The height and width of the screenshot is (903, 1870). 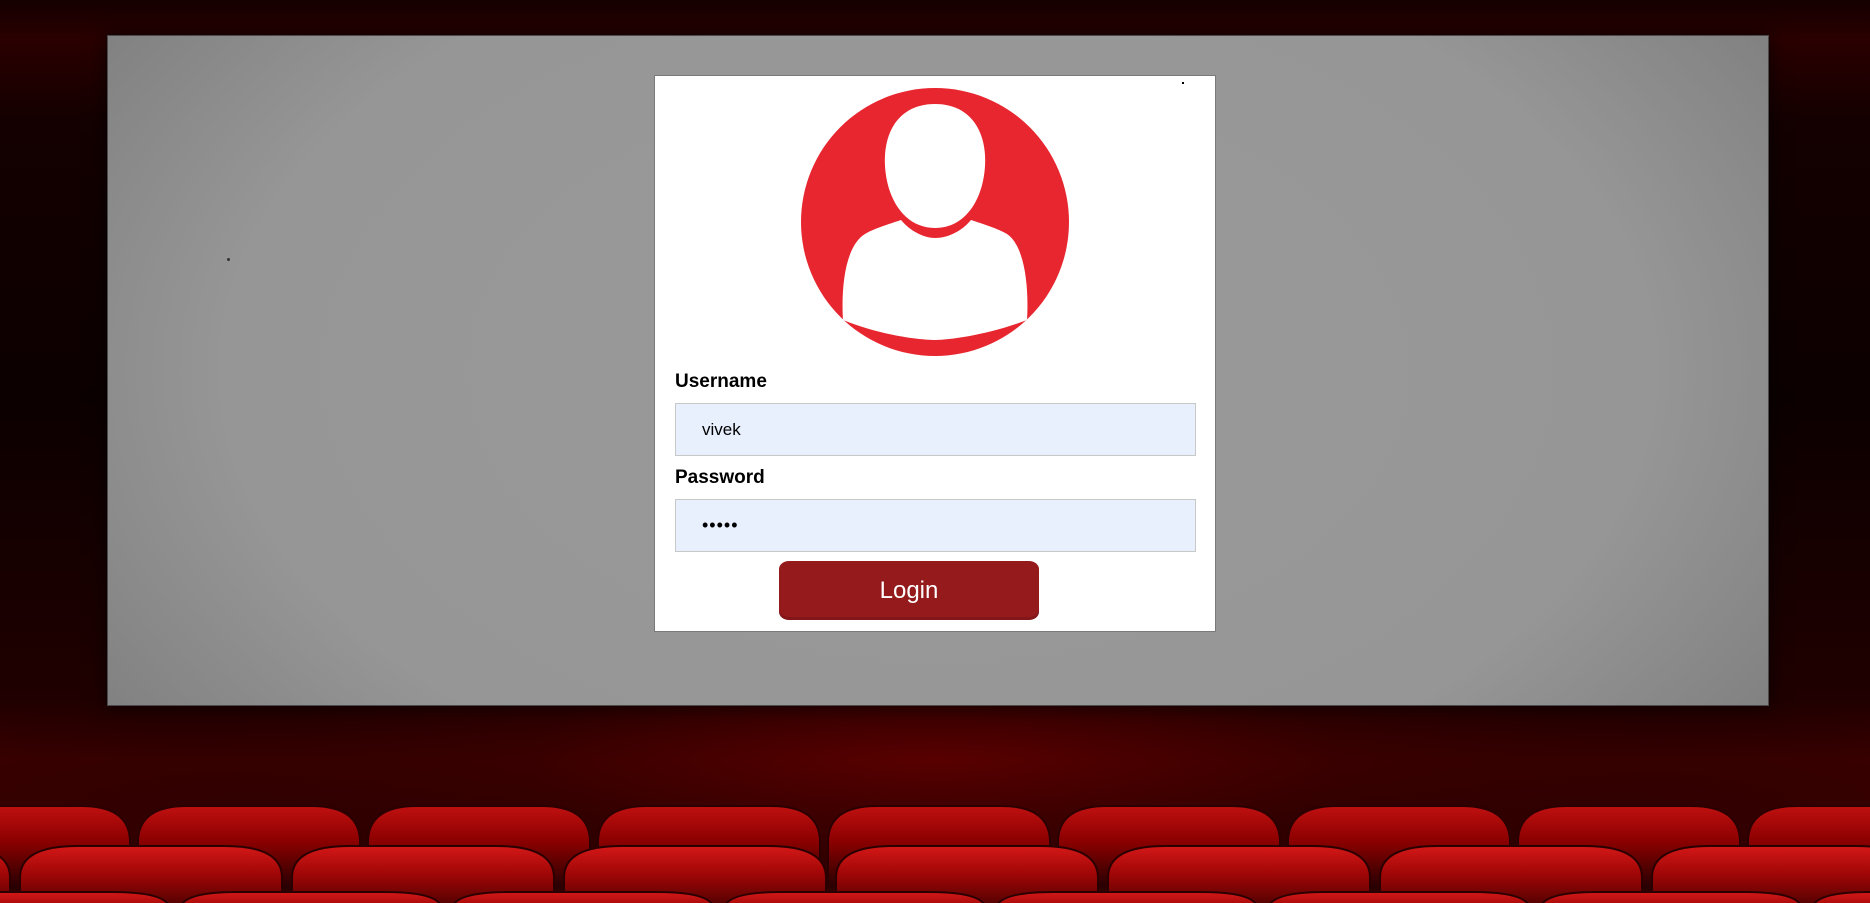 What do you see at coordinates (935, 222) in the screenshot?
I see `user-avatar-icon` at bounding box center [935, 222].